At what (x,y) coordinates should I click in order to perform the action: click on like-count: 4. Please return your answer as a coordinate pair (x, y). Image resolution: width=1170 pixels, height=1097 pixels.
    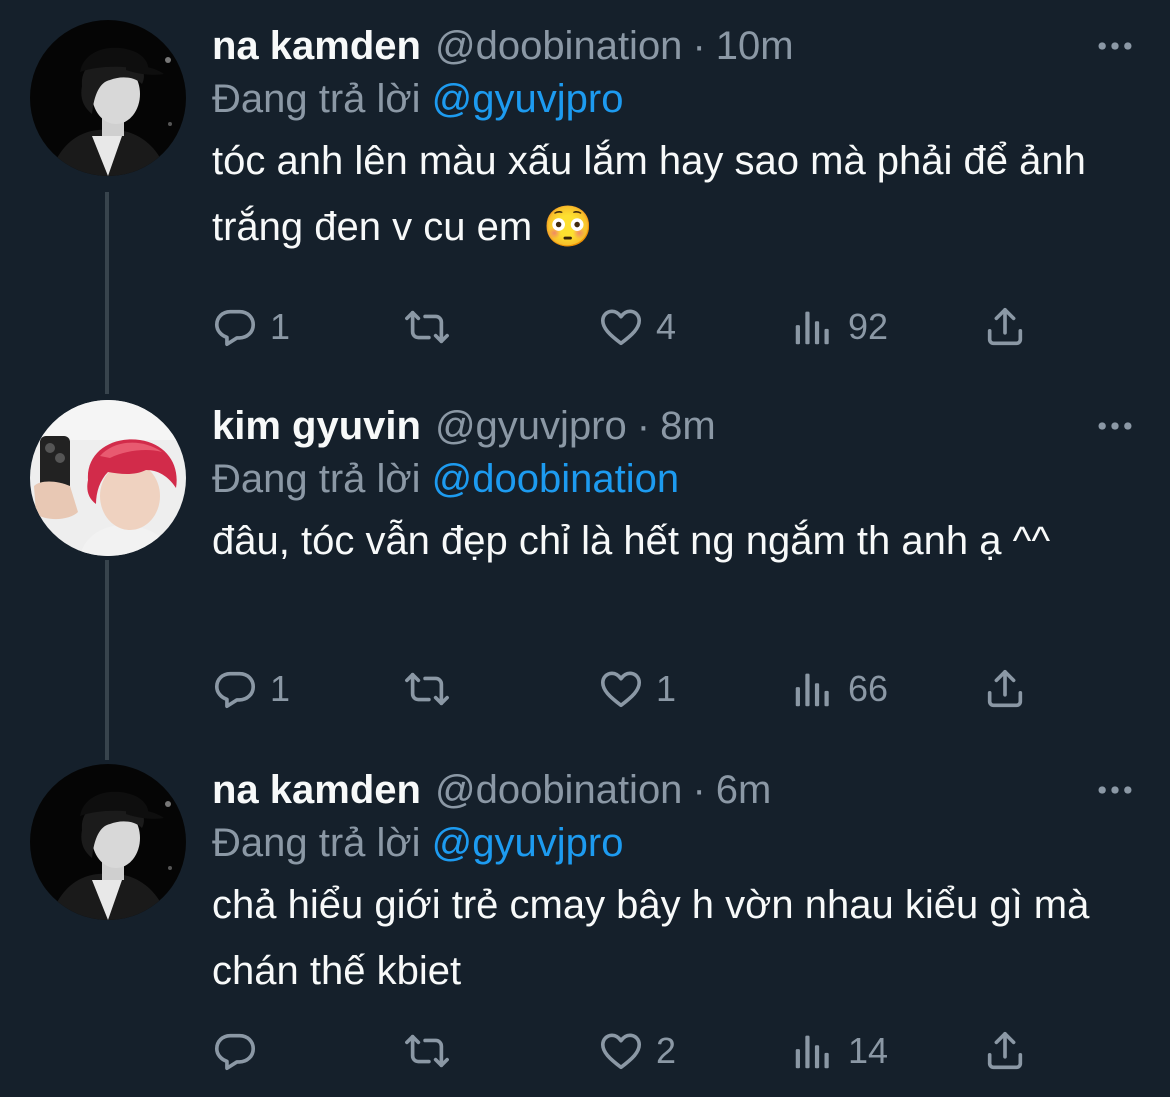
    Looking at the image, I should click on (666, 326).